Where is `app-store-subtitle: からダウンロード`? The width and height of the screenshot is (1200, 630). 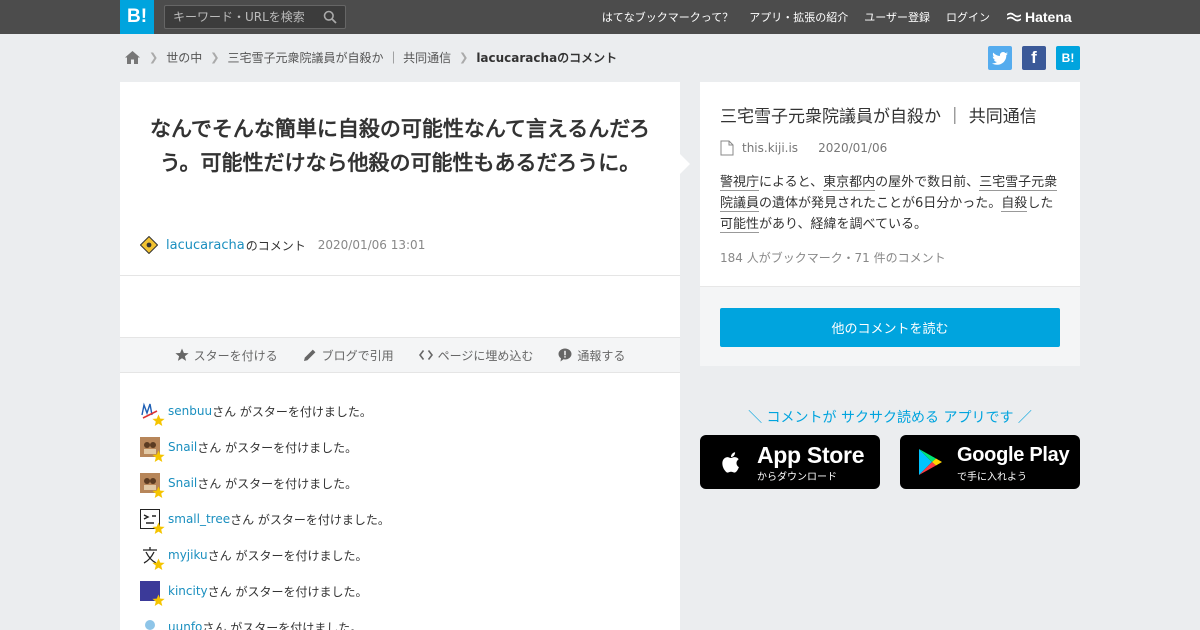
app-store-subtitle: からダウンロード is located at coordinates (797, 477).